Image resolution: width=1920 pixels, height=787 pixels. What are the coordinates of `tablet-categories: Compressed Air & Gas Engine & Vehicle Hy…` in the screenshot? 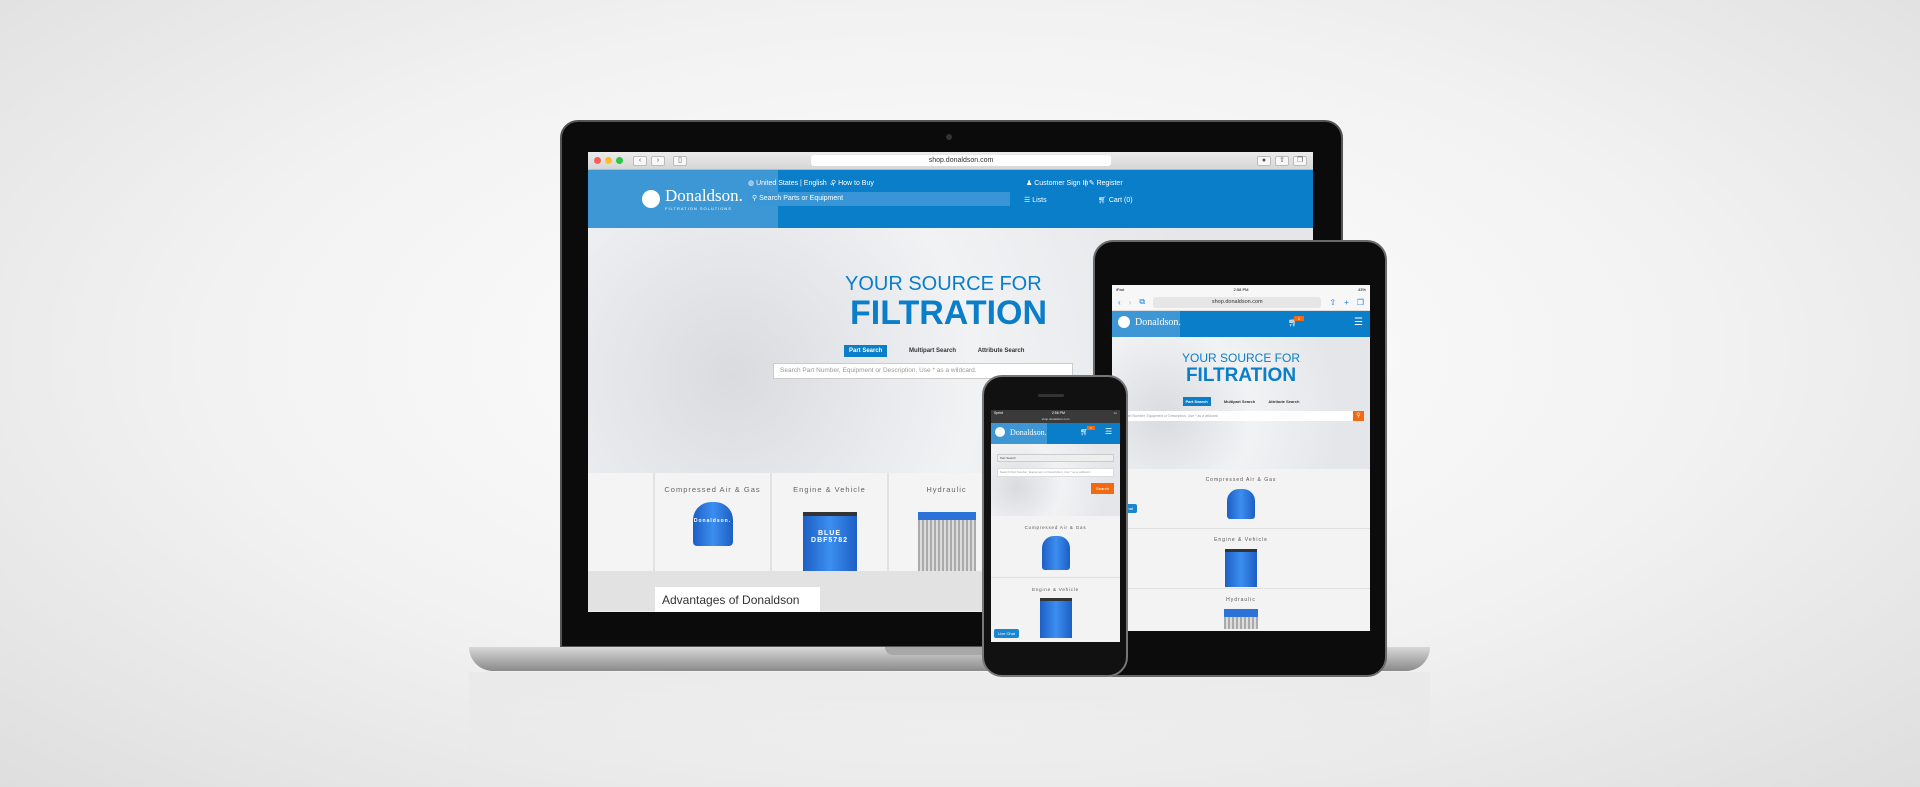 It's located at (1241, 549).